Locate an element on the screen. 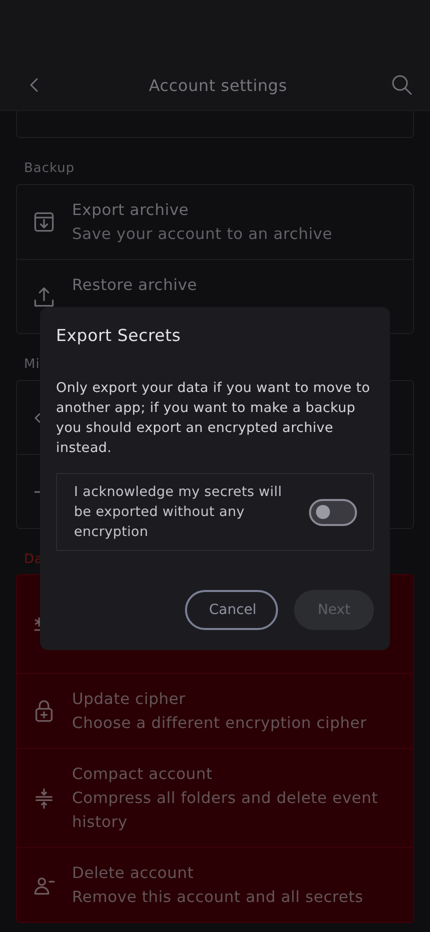 Image resolution: width=430 pixels, height=932 pixels. item-description: Choose a different encryption cipher is located at coordinates (219, 723).